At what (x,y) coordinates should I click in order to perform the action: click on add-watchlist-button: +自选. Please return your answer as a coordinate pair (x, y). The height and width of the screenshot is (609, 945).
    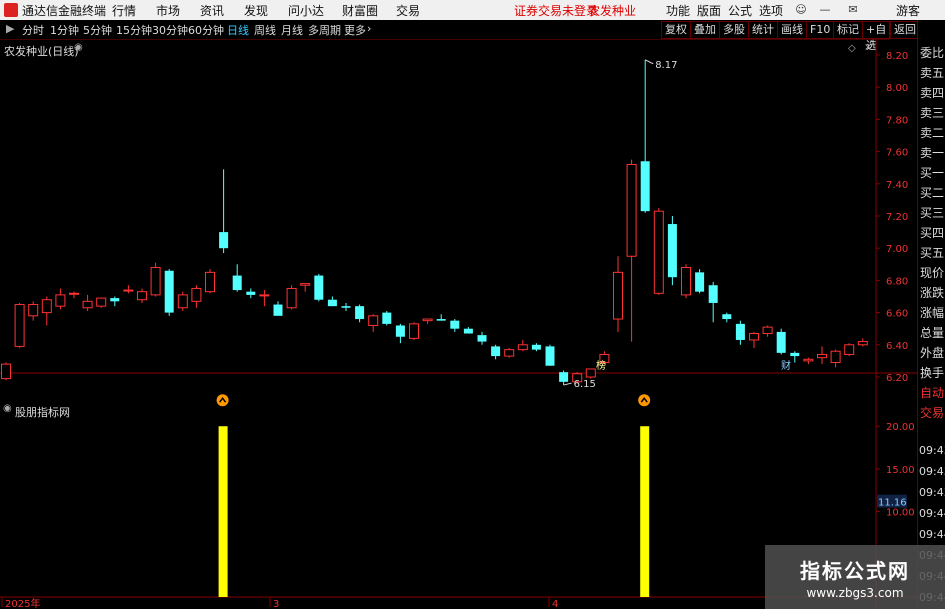
    Looking at the image, I should click on (876, 36).